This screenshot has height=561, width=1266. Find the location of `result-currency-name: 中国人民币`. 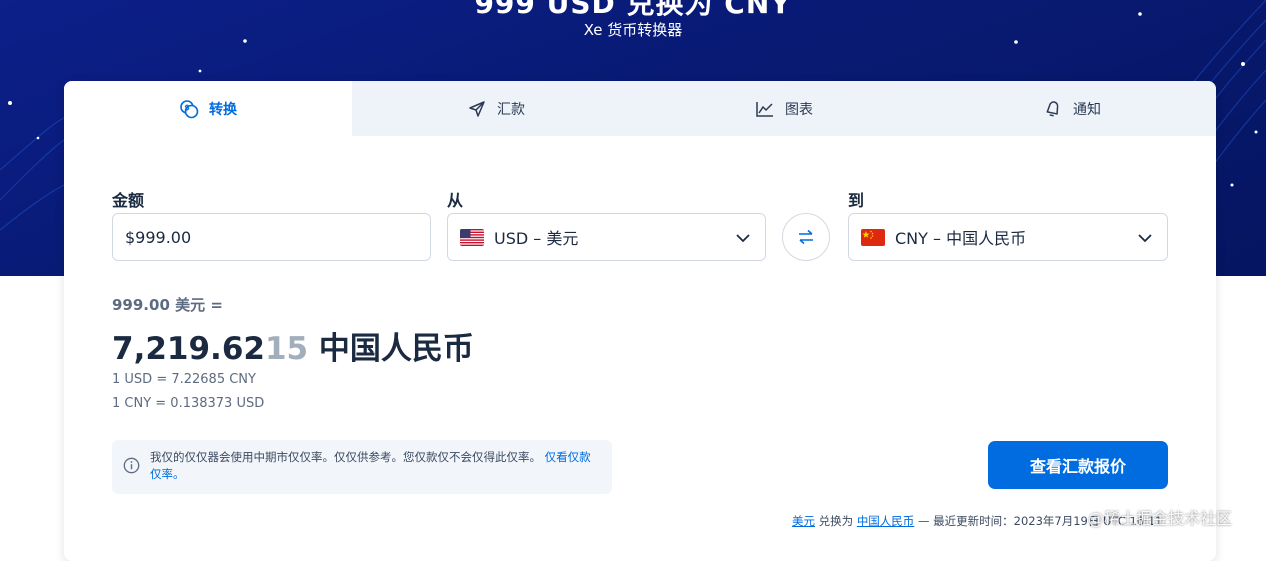

result-currency-name: 中国人民币 is located at coordinates (391, 349).